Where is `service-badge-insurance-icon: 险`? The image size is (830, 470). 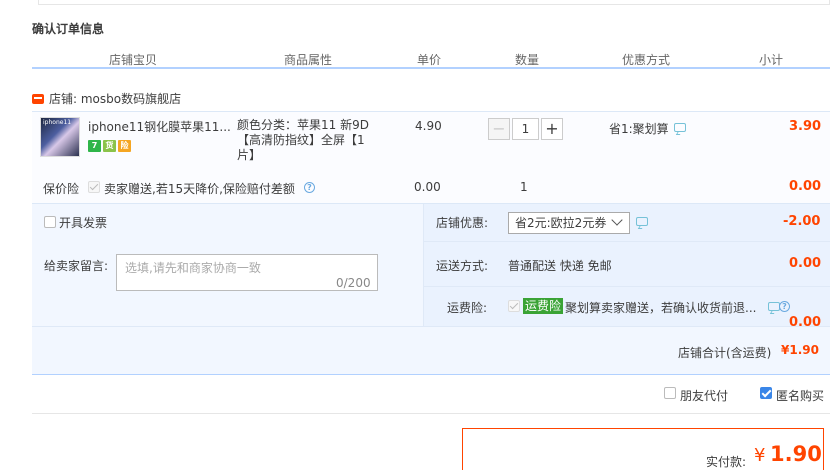
service-badge-insurance-icon: 险 is located at coordinates (124, 146).